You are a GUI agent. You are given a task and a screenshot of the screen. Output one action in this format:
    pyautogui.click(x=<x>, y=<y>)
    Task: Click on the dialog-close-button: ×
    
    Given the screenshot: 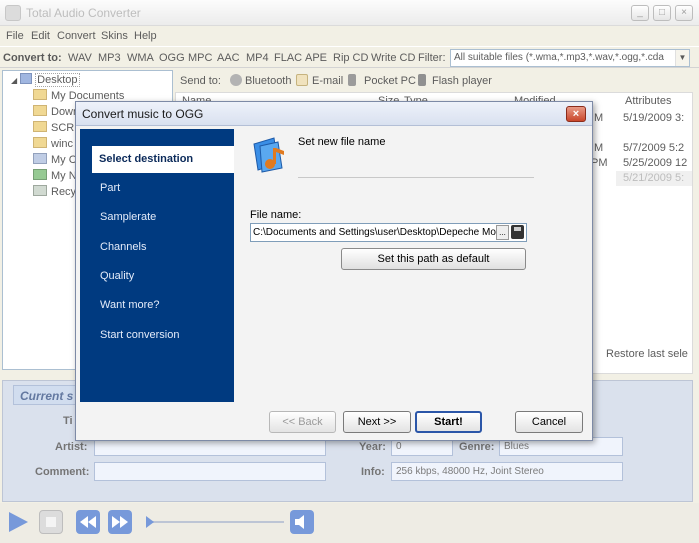 What is the action you would take?
    pyautogui.click(x=576, y=114)
    